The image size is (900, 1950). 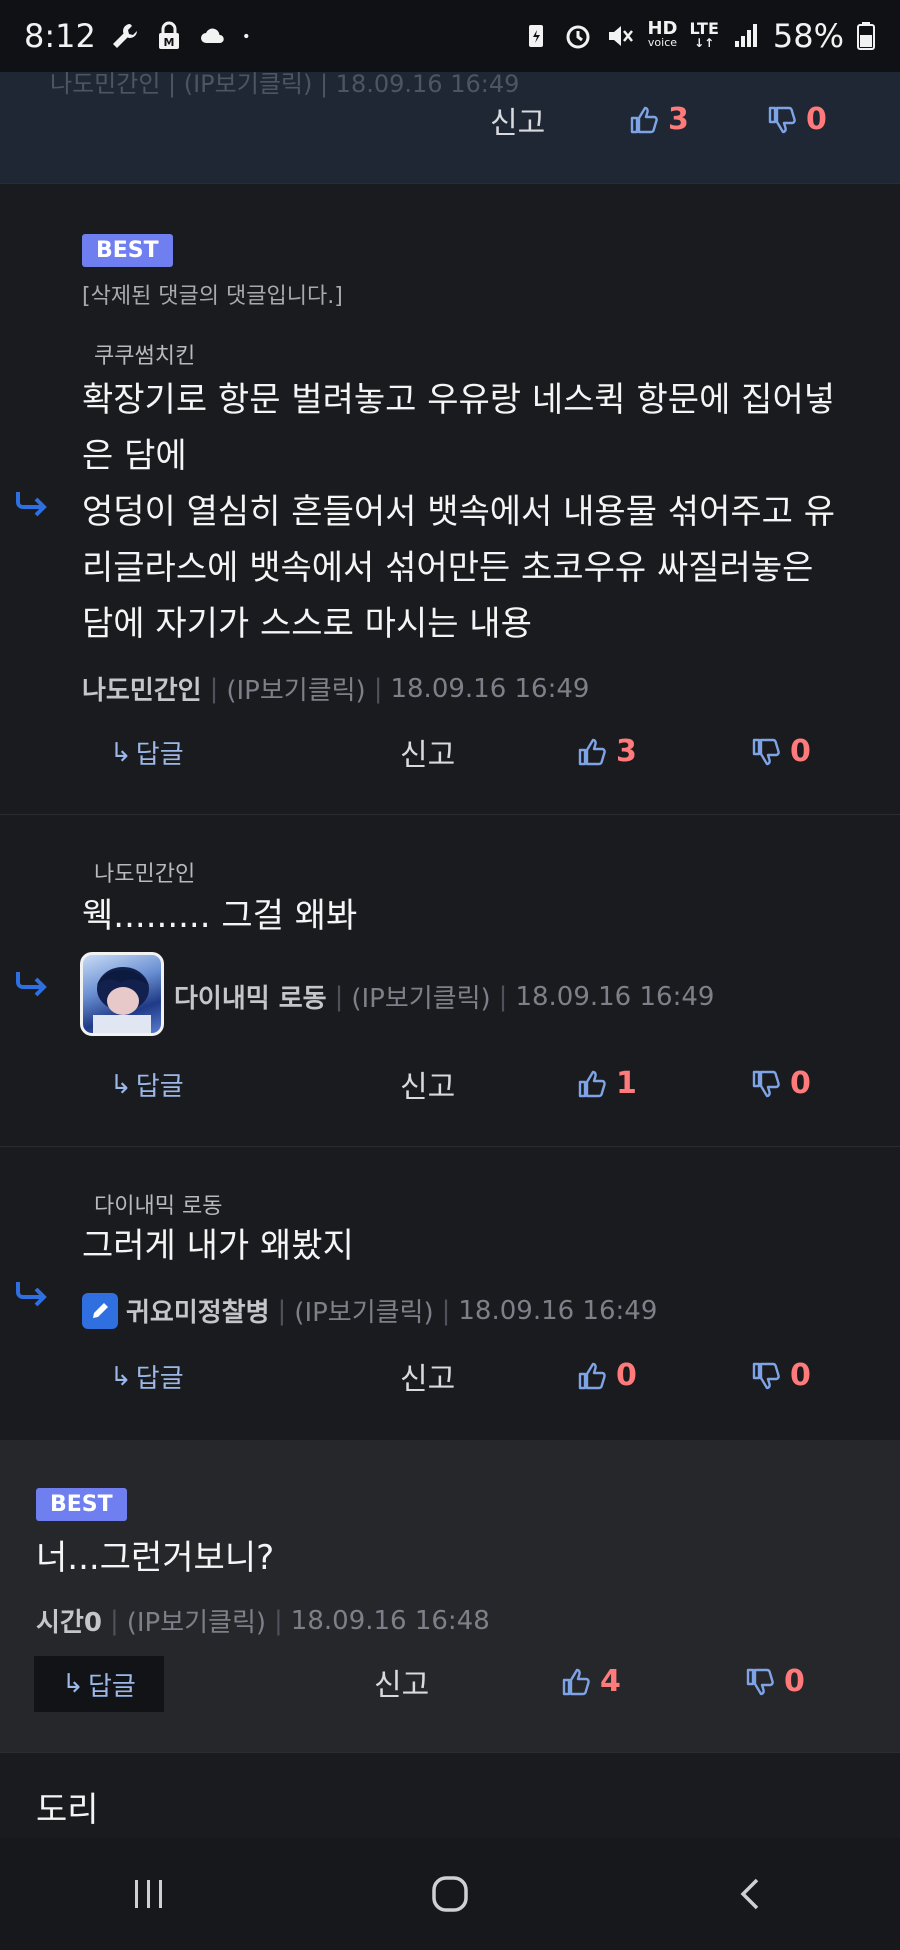 I want to click on upvote-count: 0, so click(x=626, y=1375).